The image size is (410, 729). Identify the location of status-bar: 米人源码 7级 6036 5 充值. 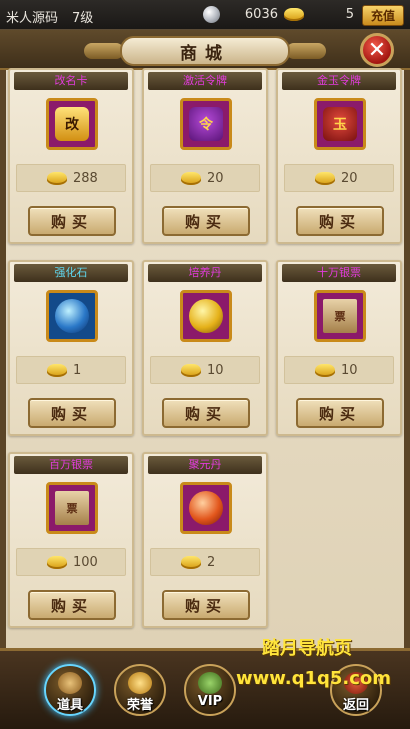
(205, 15).